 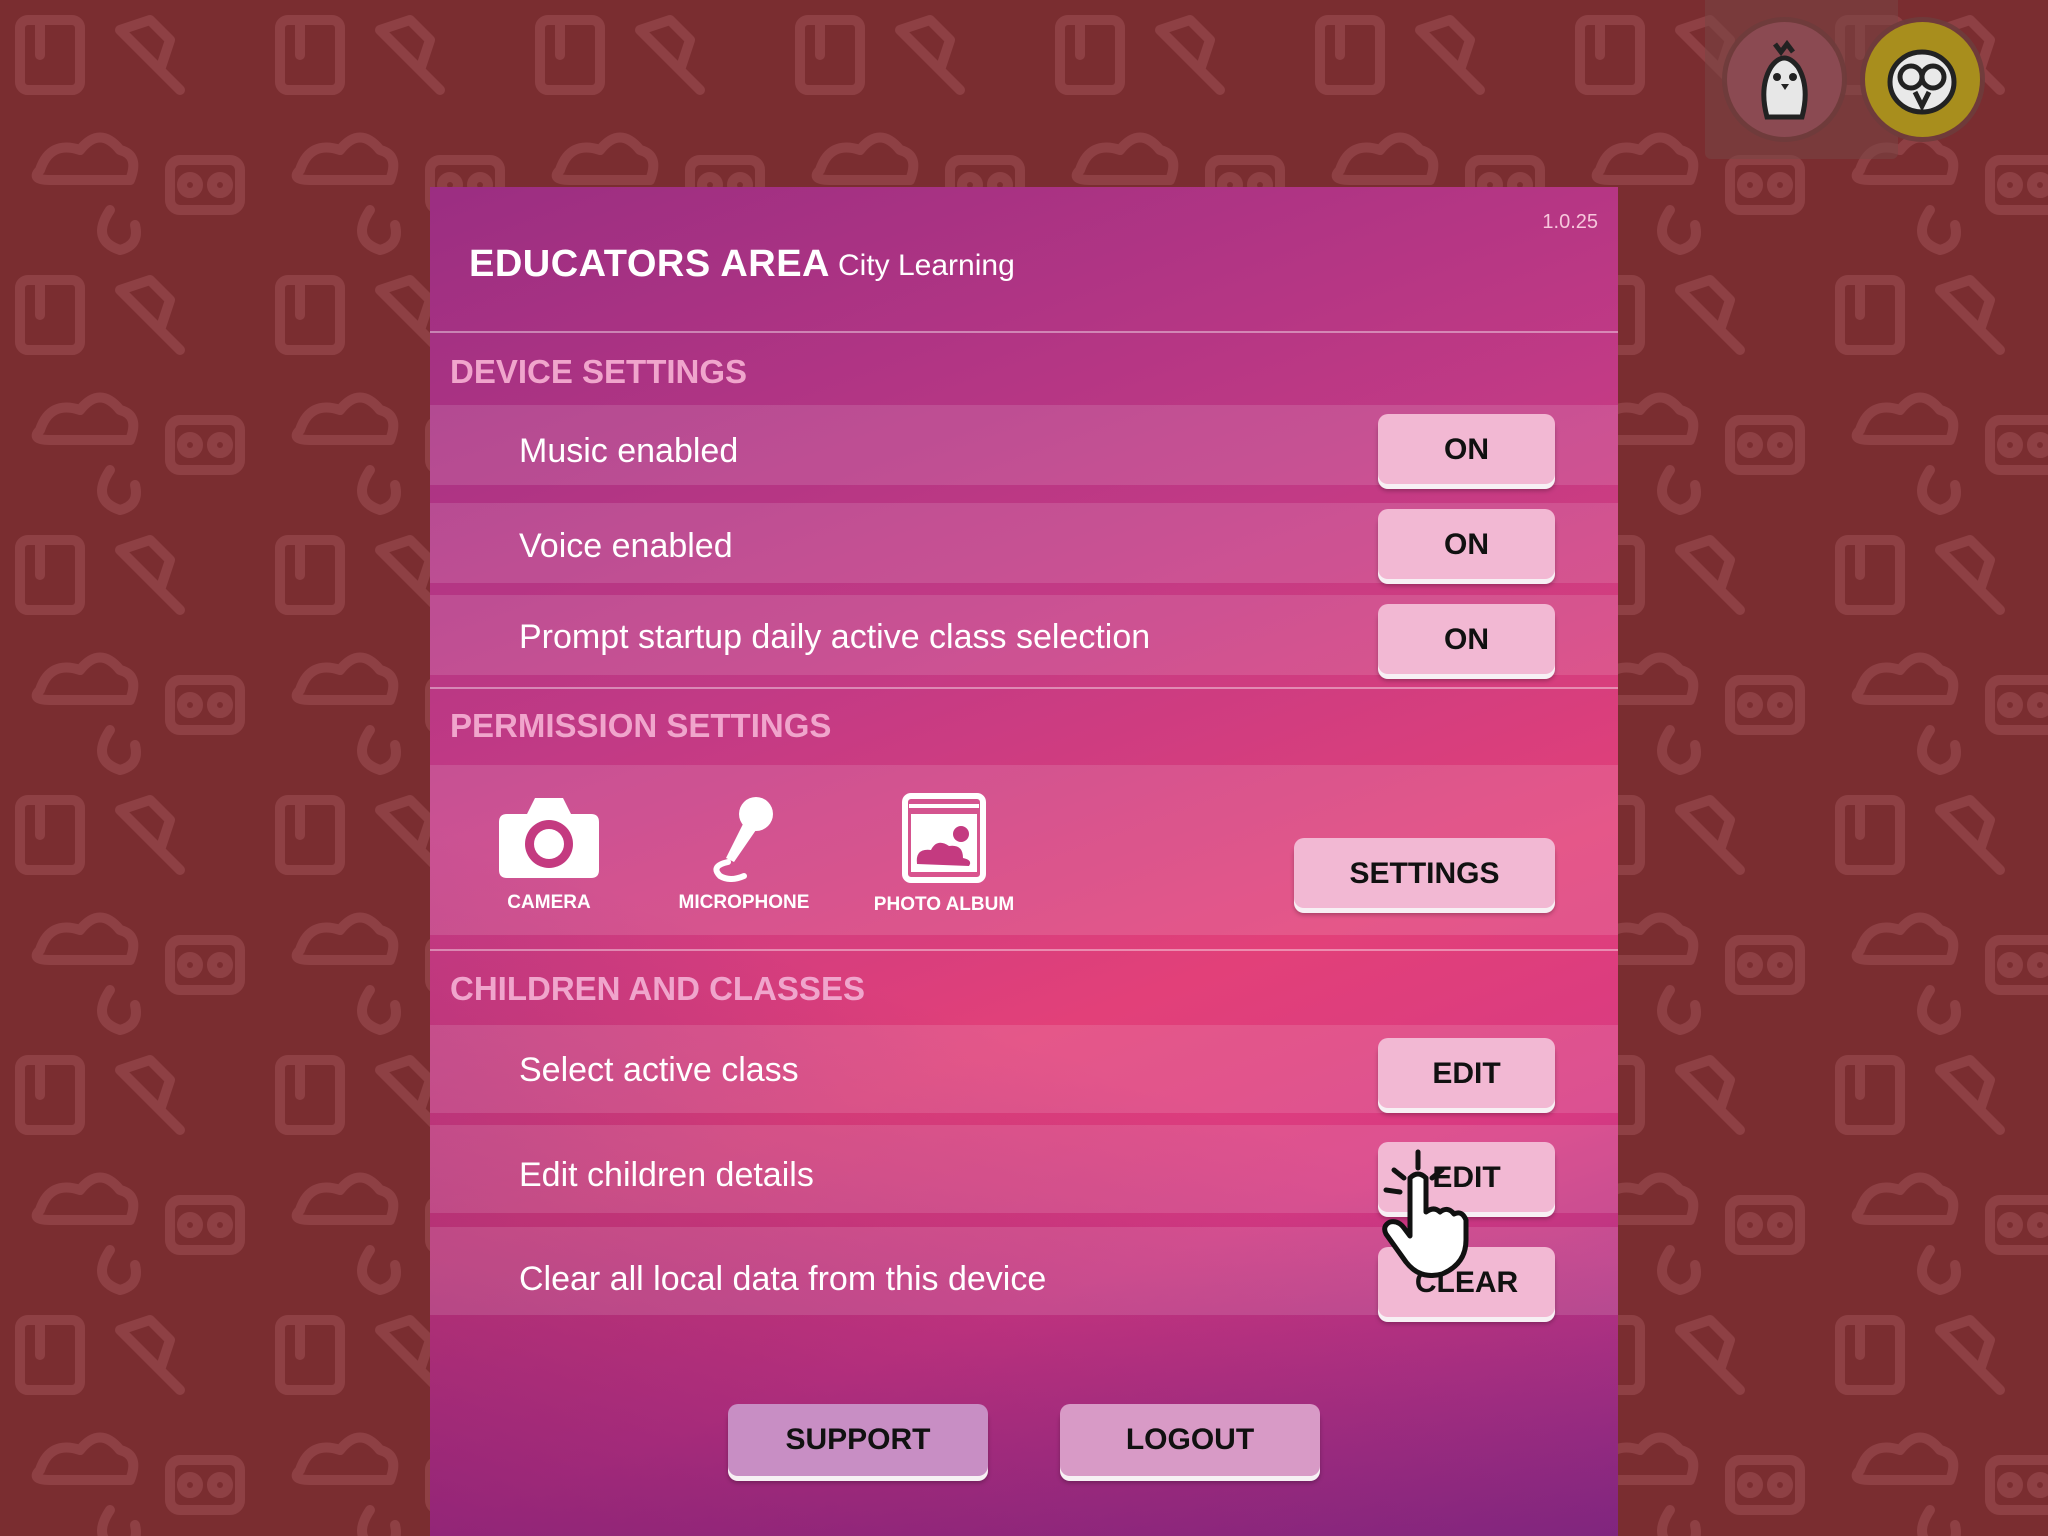 What do you see at coordinates (1922, 79) in the screenshot?
I see `owl-avatar-icon` at bounding box center [1922, 79].